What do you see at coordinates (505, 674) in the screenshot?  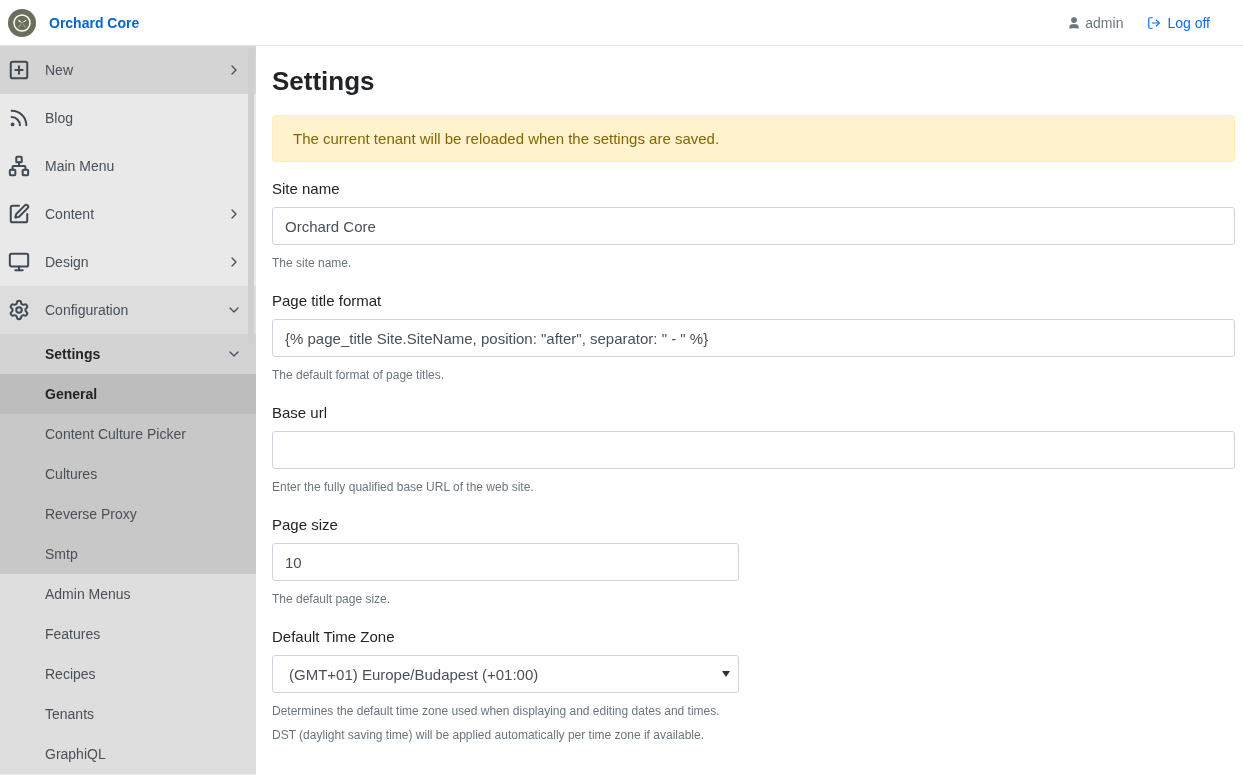 I see `select-field: (GMT+01) Europe/Budapest (+01:00)` at bounding box center [505, 674].